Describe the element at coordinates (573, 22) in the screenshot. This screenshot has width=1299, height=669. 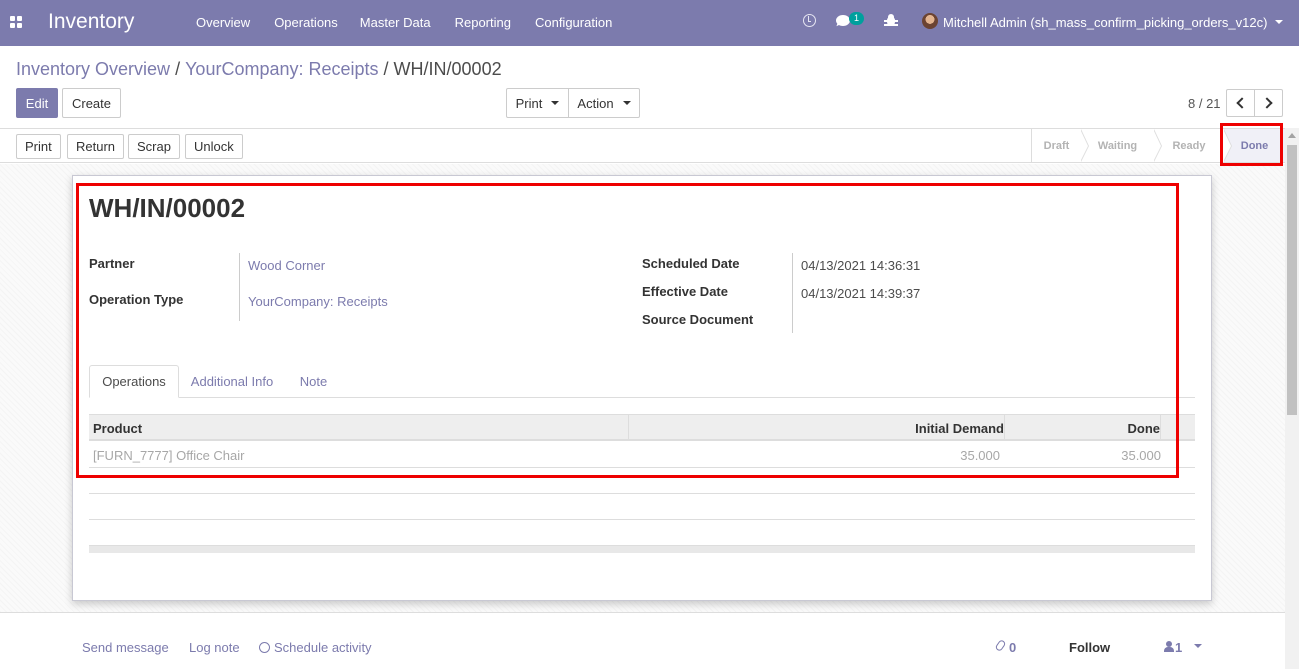
I see `menu-configuration: Configuration` at that location.